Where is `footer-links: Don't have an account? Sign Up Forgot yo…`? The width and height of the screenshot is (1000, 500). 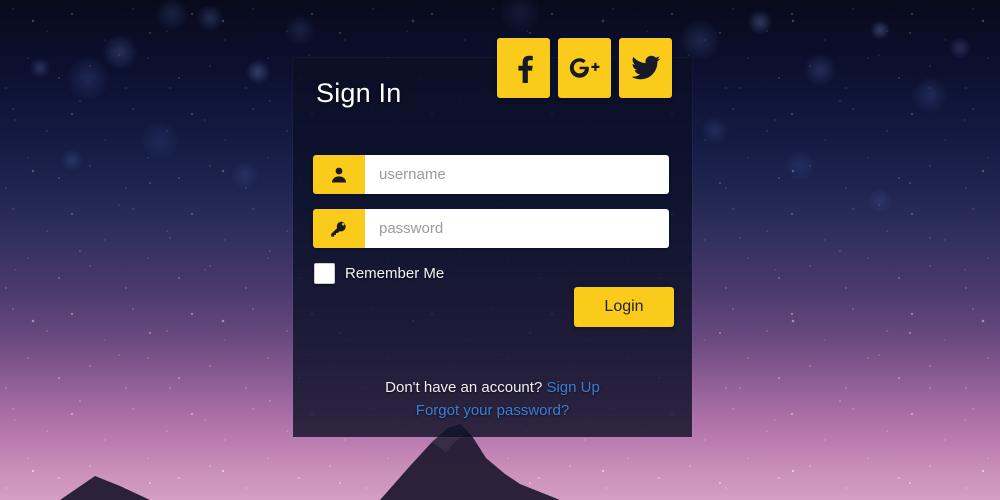
footer-links: Don't have an account? Sign Up Forgot yo… is located at coordinates (492, 399).